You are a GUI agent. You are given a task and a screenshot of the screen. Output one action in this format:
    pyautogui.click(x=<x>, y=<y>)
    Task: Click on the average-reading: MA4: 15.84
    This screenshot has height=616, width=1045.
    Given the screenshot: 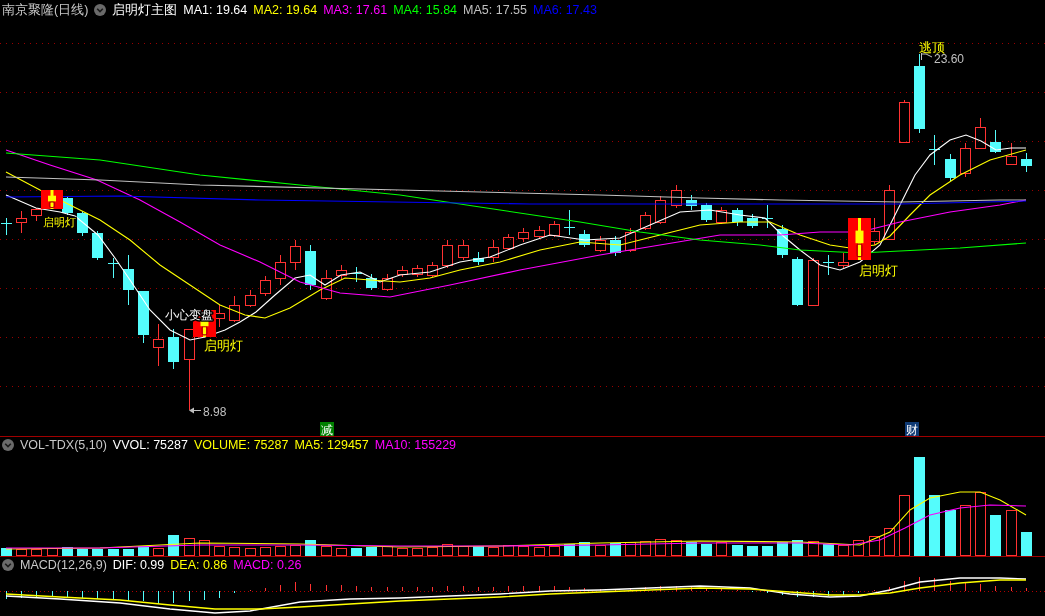 What is the action you would take?
    pyautogui.click(x=425, y=10)
    